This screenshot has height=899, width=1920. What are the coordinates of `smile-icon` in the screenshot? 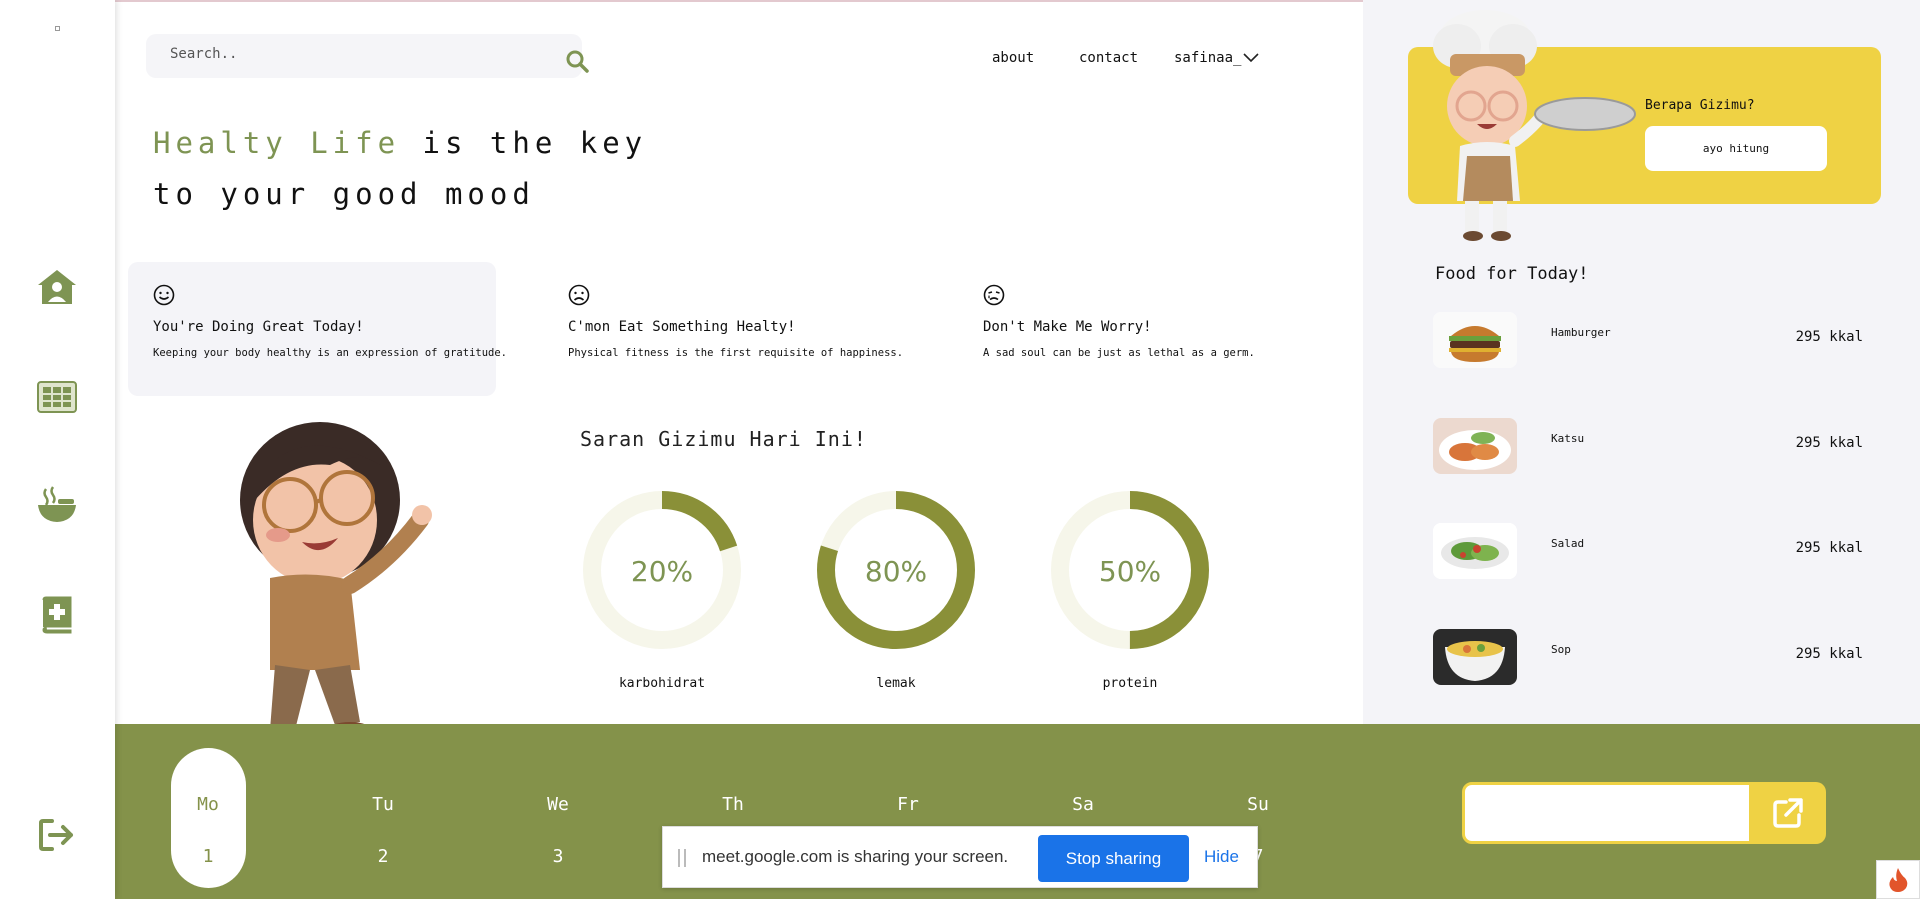 It's located at (164, 295).